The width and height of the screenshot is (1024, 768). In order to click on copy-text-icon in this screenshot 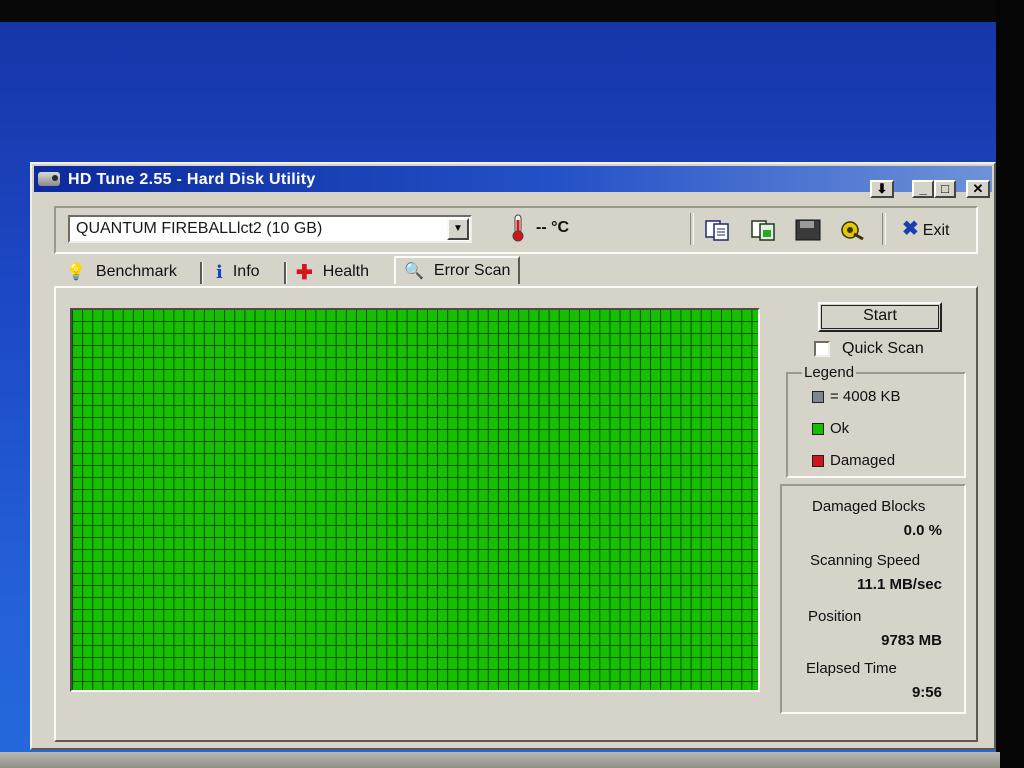, I will do `click(718, 230)`.